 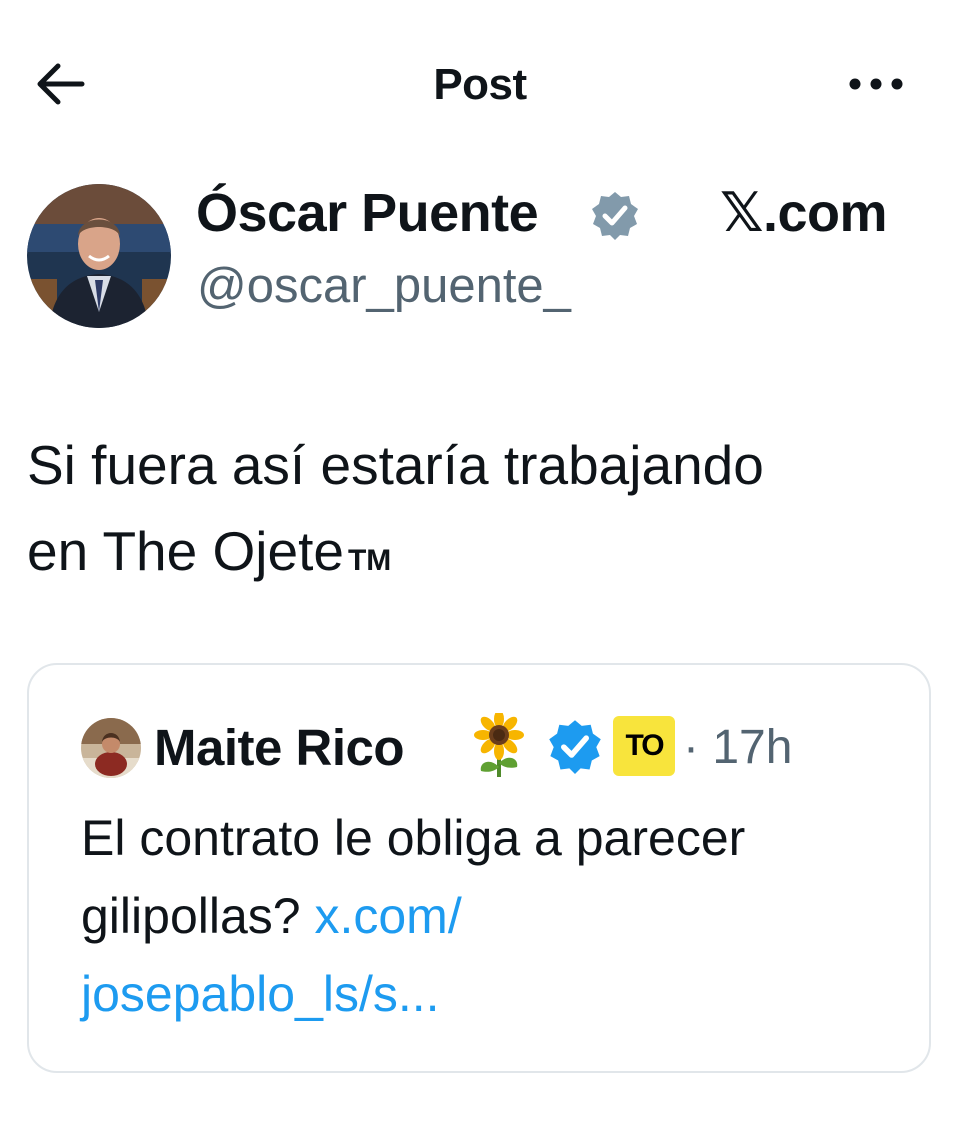 I want to click on author-avatar, so click(x=99, y=256).